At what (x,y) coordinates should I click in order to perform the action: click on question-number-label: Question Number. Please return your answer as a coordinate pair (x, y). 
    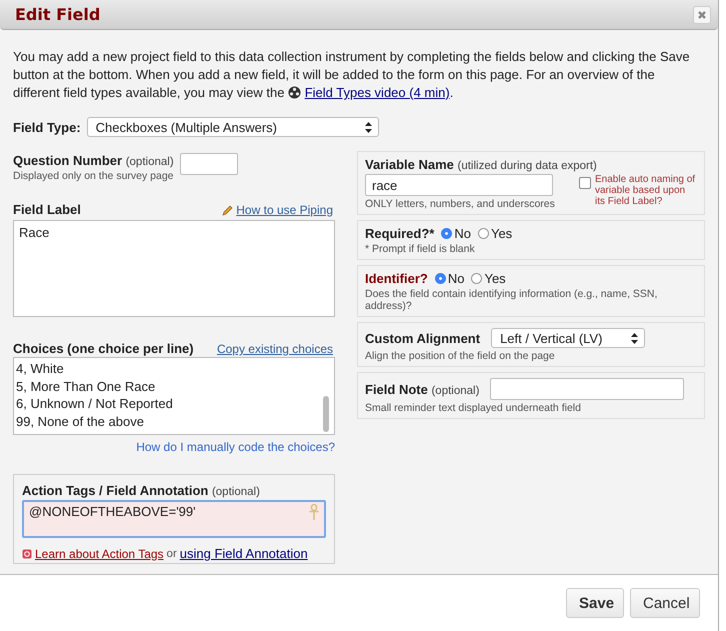
    Looking at the image, I should click on (67, 160).